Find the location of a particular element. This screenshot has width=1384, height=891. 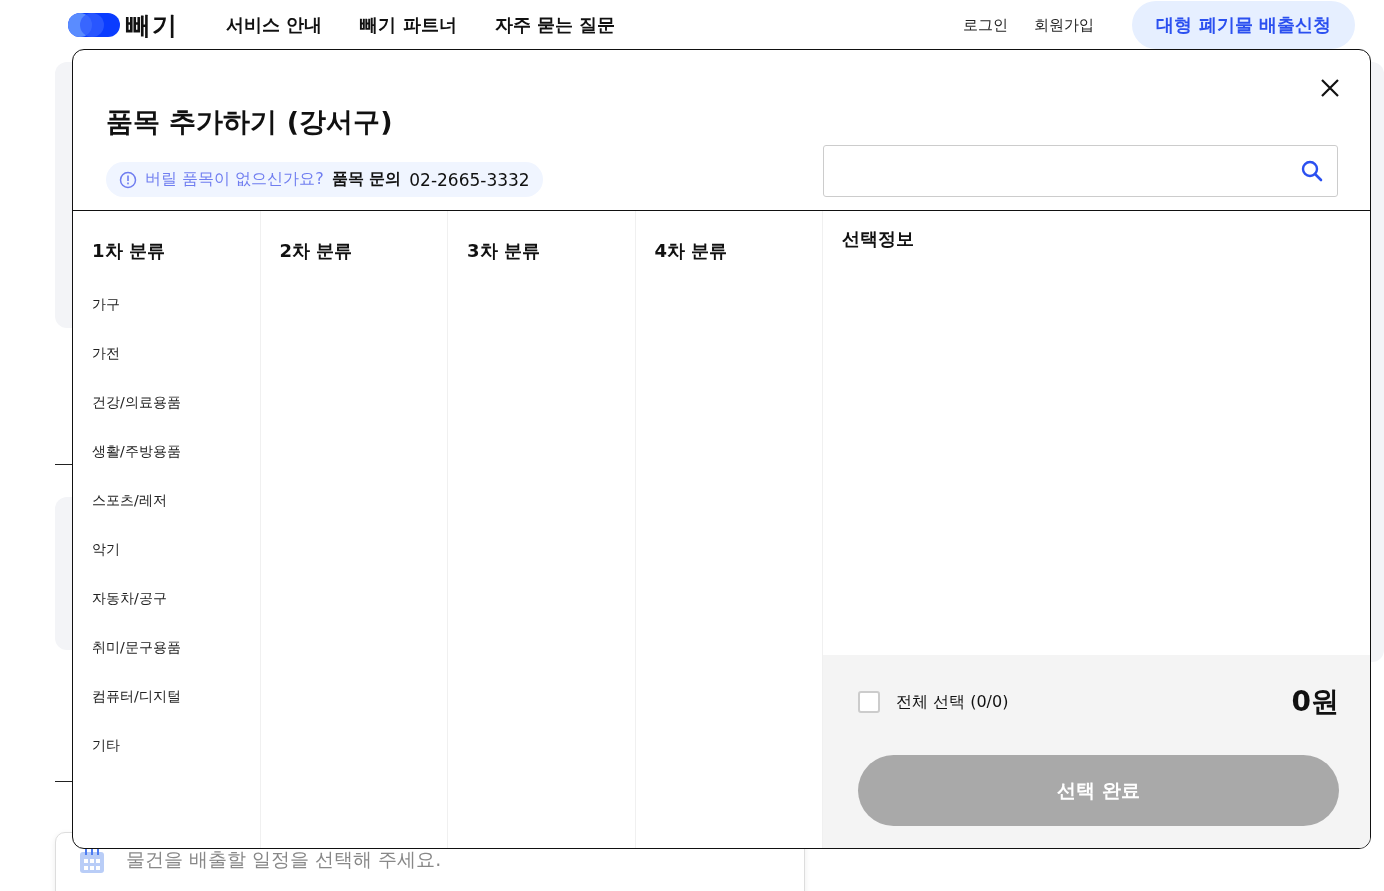

category-item: 자동차/공구 is located at coordinates (166, 614).